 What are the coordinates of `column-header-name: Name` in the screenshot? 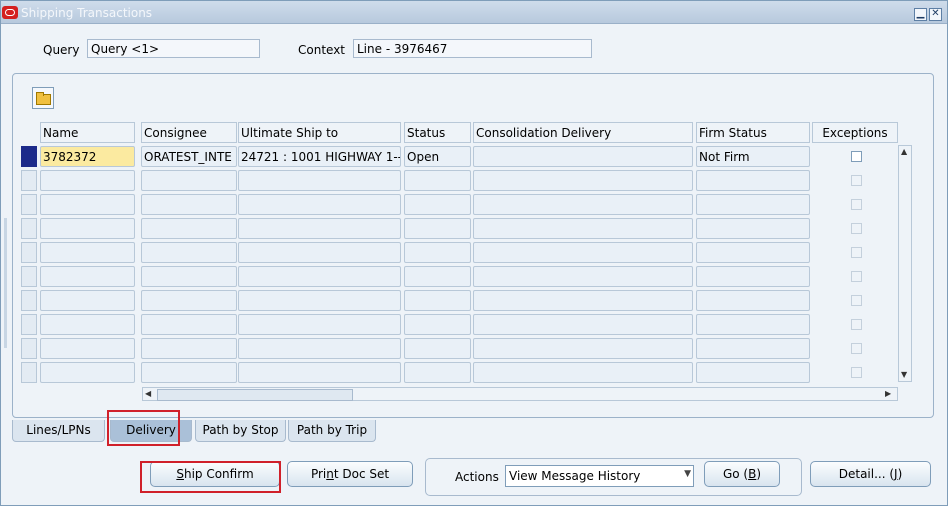 It's located at (87, 132).